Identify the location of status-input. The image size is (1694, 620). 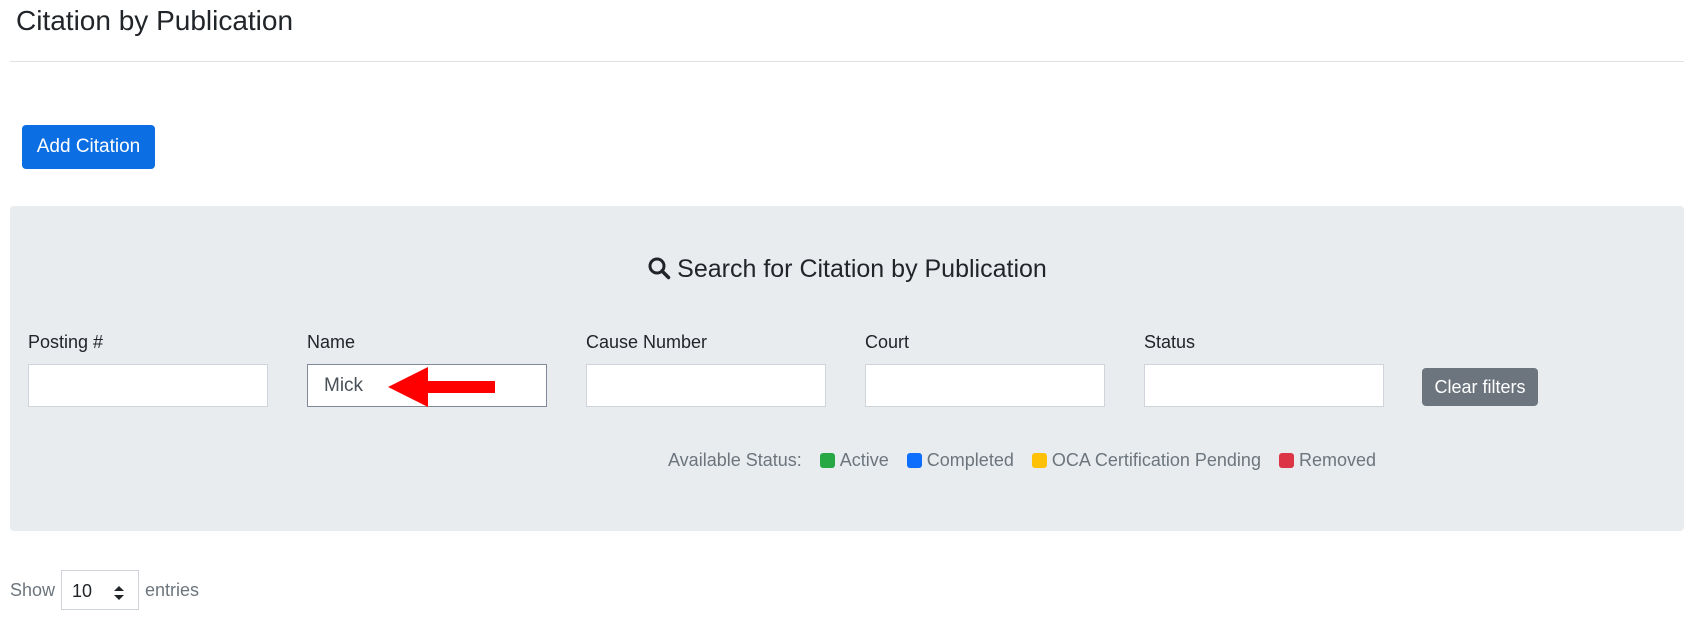
(1264, 385).